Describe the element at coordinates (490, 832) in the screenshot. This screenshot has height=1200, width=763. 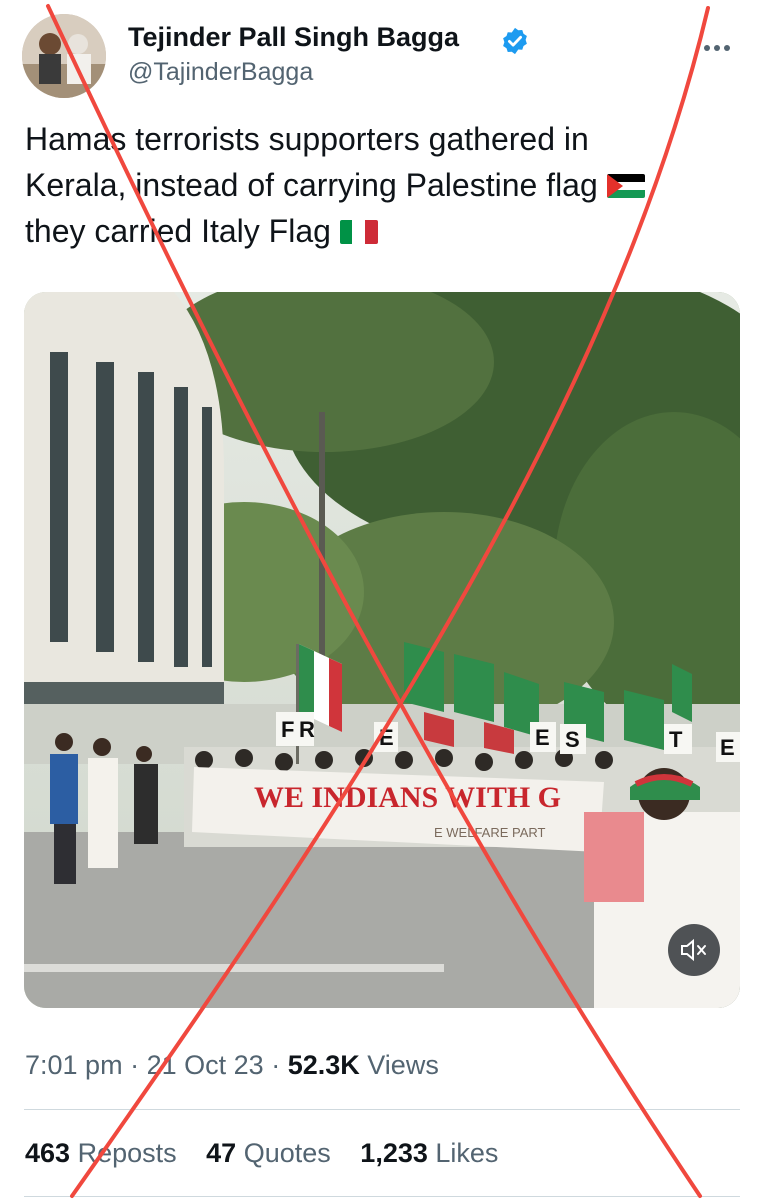
I see `banner-subtext: E WELFARE PART` at that location.